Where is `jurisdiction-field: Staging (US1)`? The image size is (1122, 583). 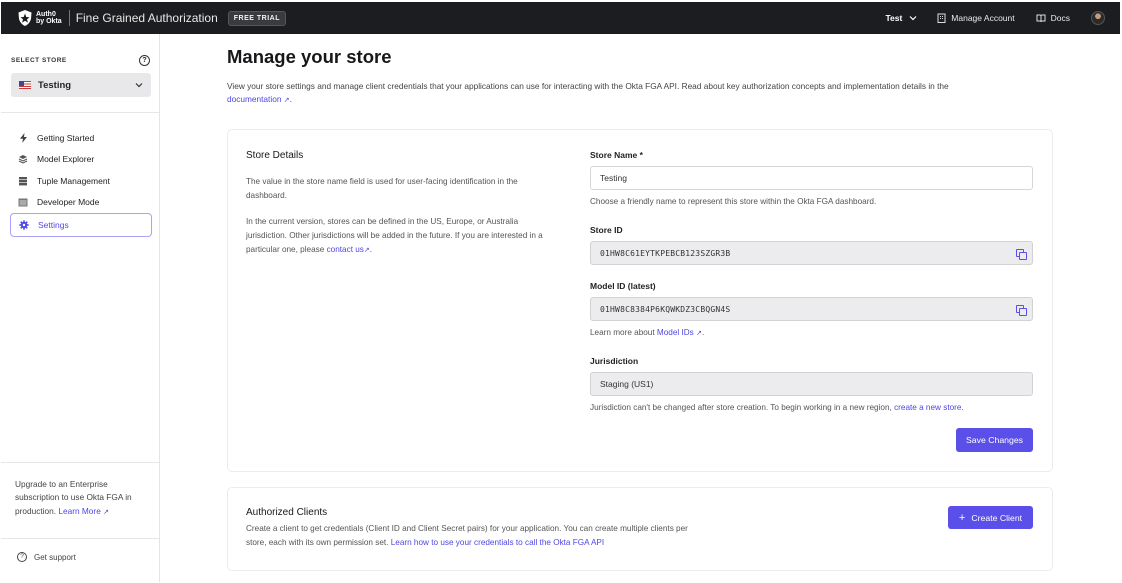
jurisdiction-field: Staging (US1) is located at coordinates (811, 384).